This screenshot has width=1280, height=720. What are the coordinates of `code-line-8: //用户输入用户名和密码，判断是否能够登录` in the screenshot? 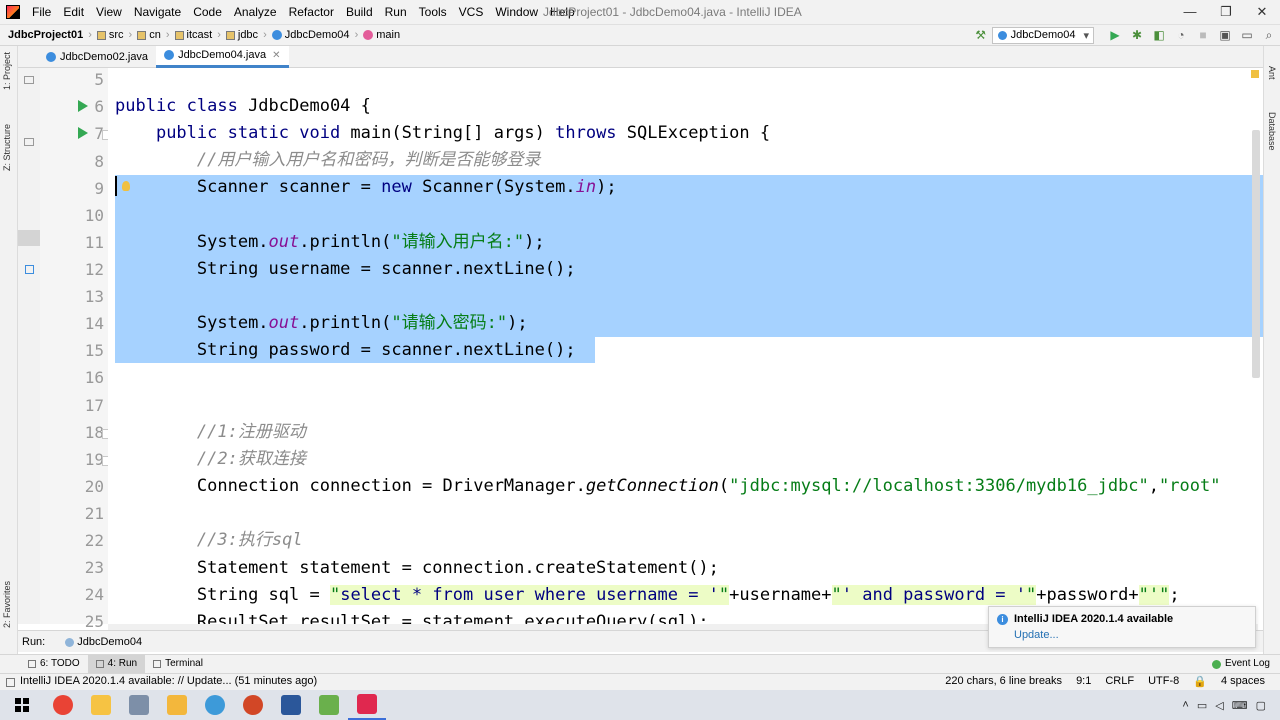 It's located at (368, 160).